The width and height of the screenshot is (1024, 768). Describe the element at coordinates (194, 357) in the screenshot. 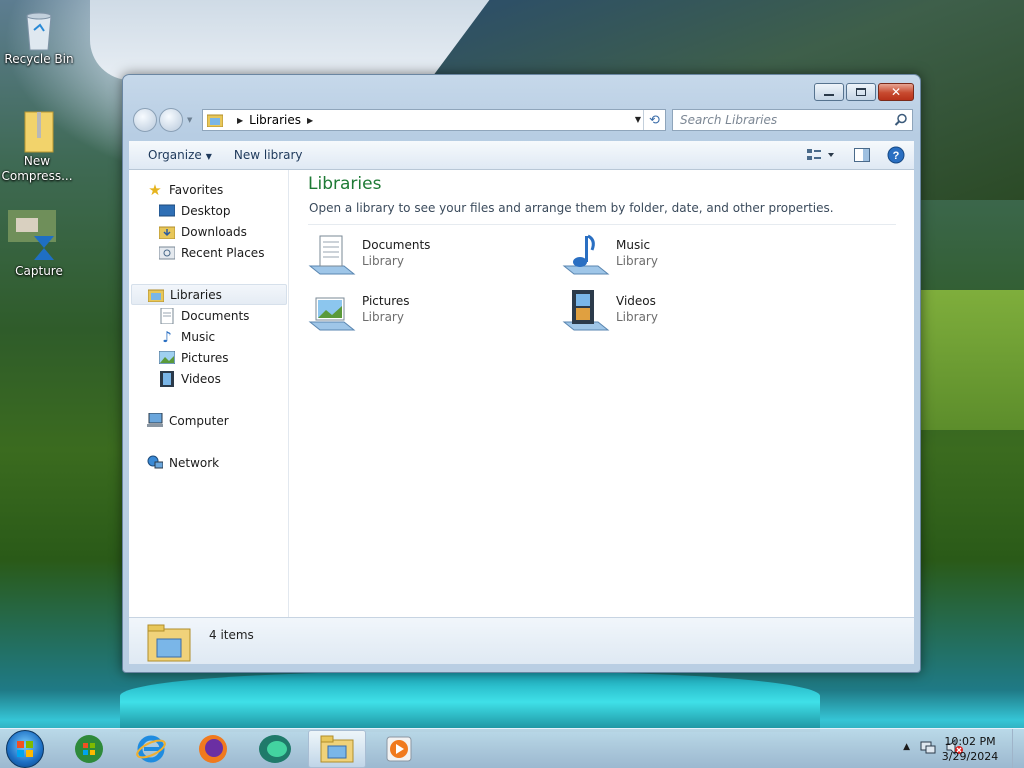

I see `nav-pictures: Pictures` at that location.